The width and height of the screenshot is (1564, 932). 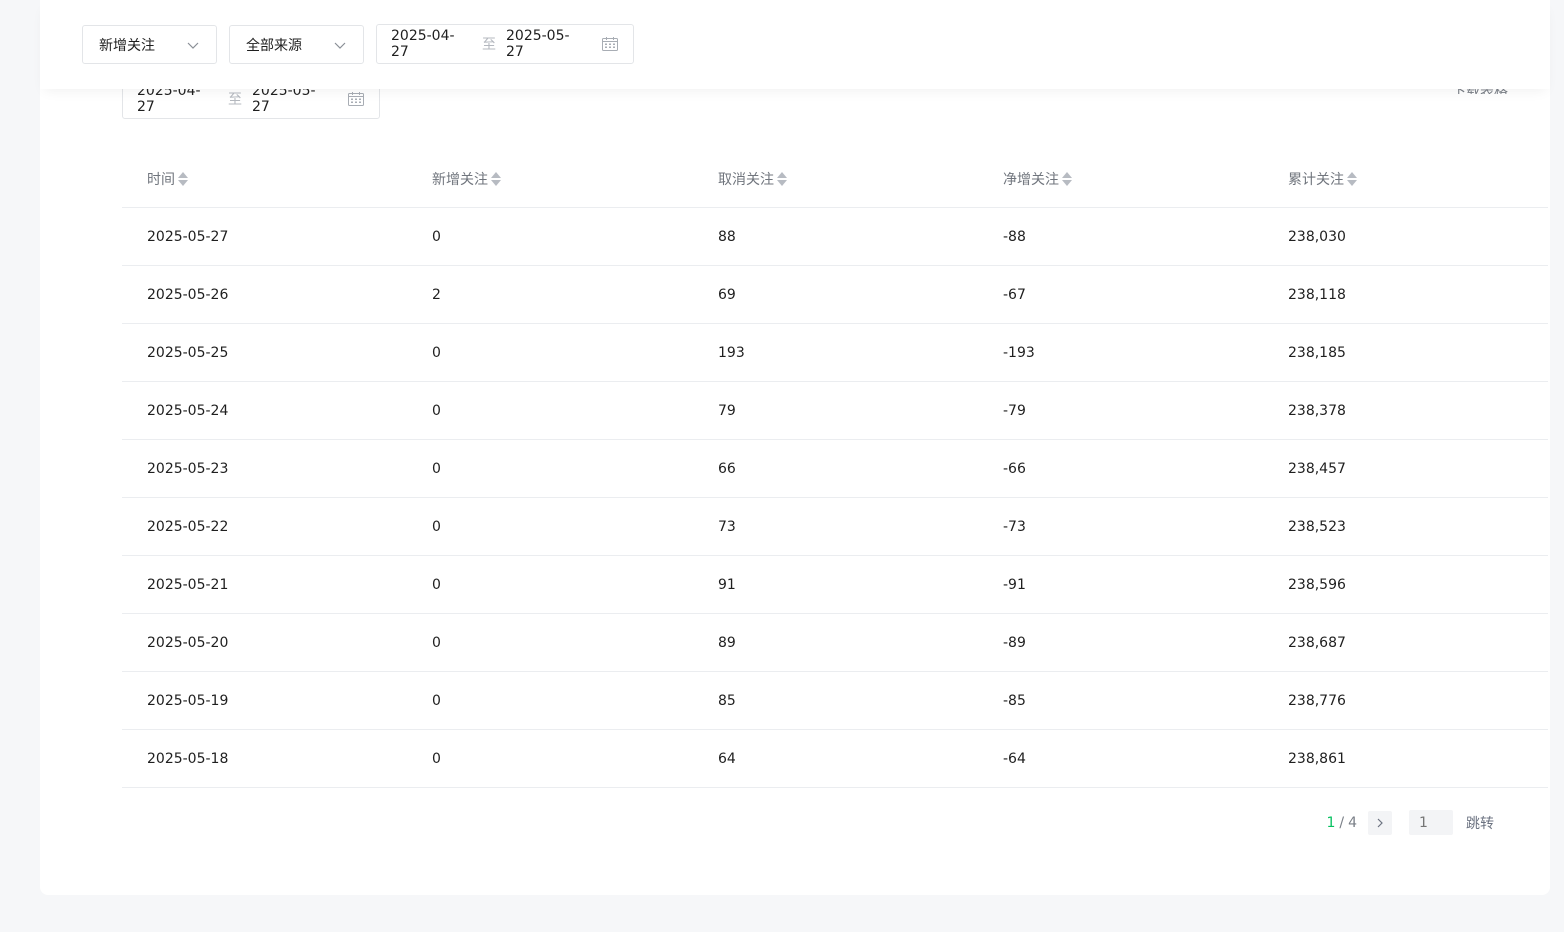 I want to click on table-row: 2025-05-20 0 89 -89 238,687, so click(x=835, y=643).